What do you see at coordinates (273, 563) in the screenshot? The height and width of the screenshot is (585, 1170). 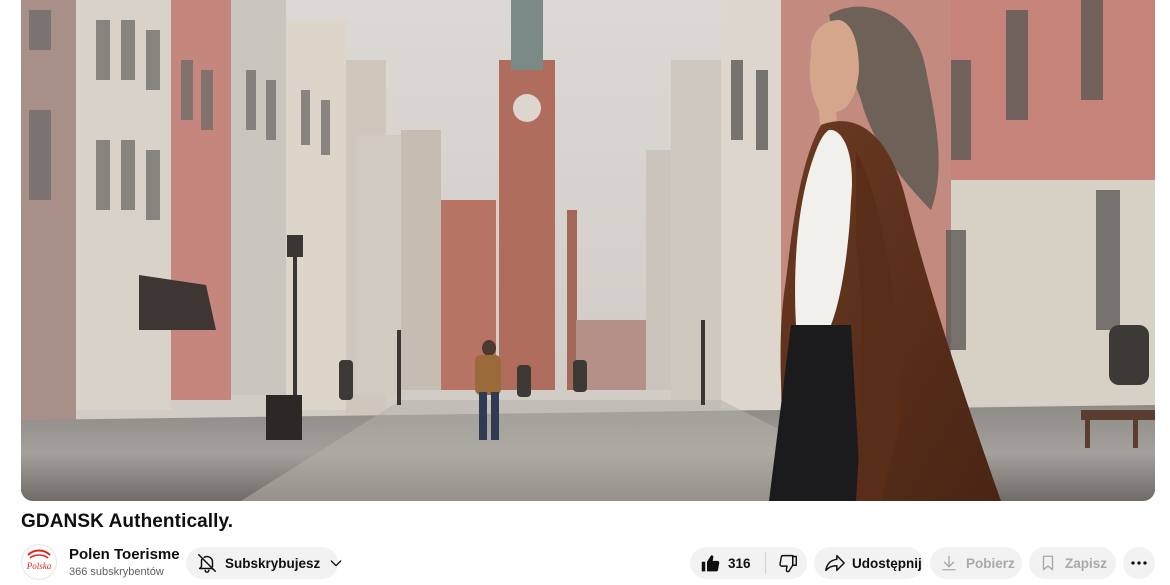 I see `subscribed-label: Subskrybujesz` at bounding box center [273, 563].